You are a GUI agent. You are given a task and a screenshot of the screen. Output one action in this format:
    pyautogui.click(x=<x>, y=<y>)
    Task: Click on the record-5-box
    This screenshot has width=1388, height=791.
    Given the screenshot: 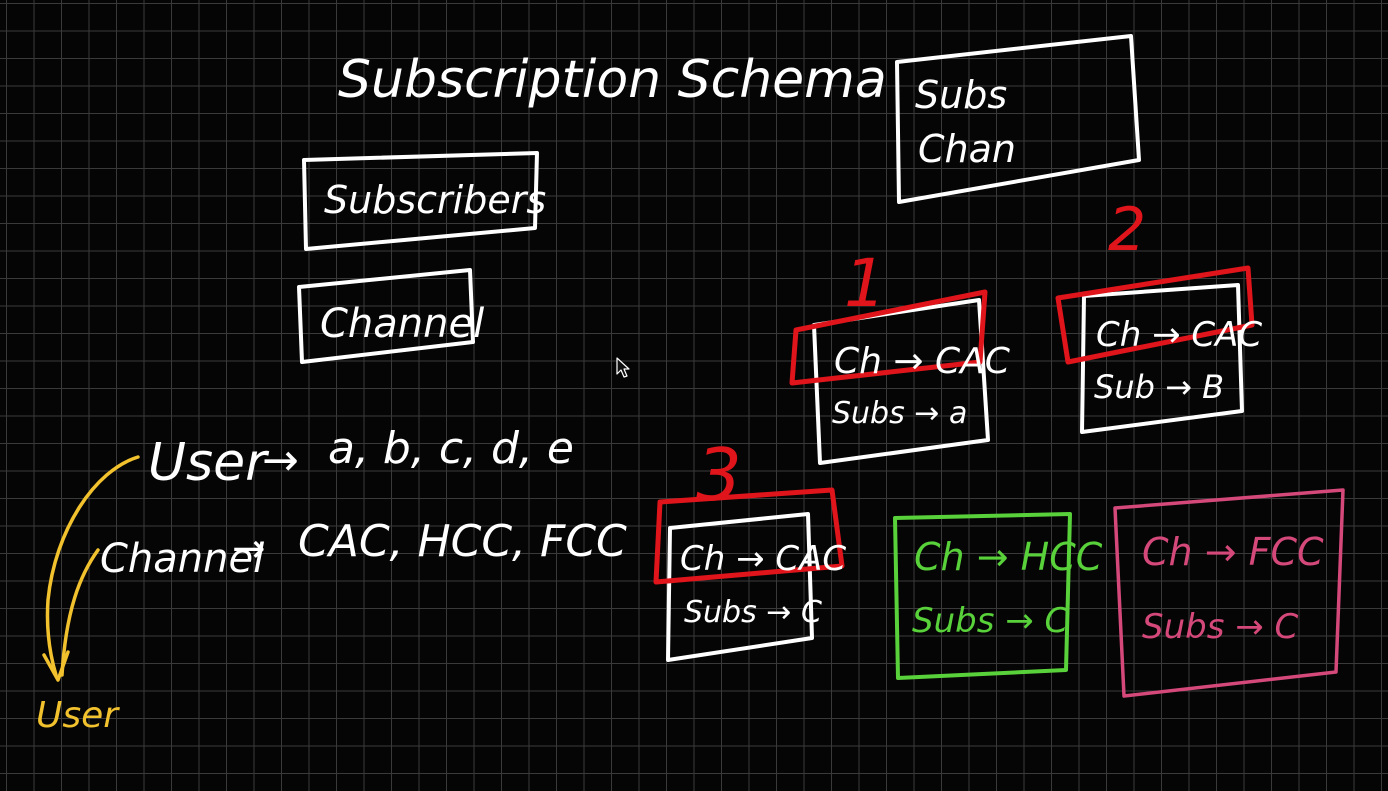 What is the action you would take?
    pyautogui.click(x=1229, y=593)
    